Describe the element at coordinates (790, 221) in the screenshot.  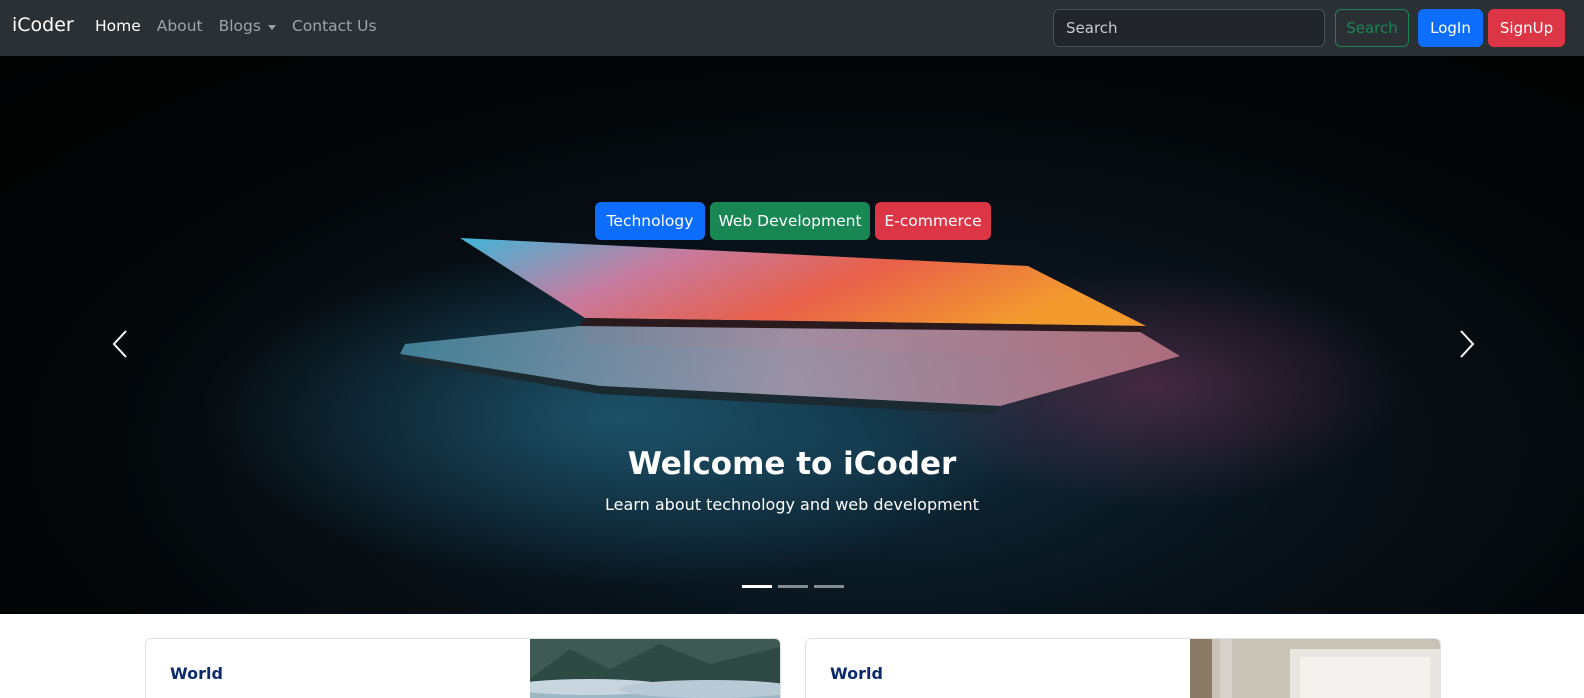
I see `web-development-button: Web Development` at that location.